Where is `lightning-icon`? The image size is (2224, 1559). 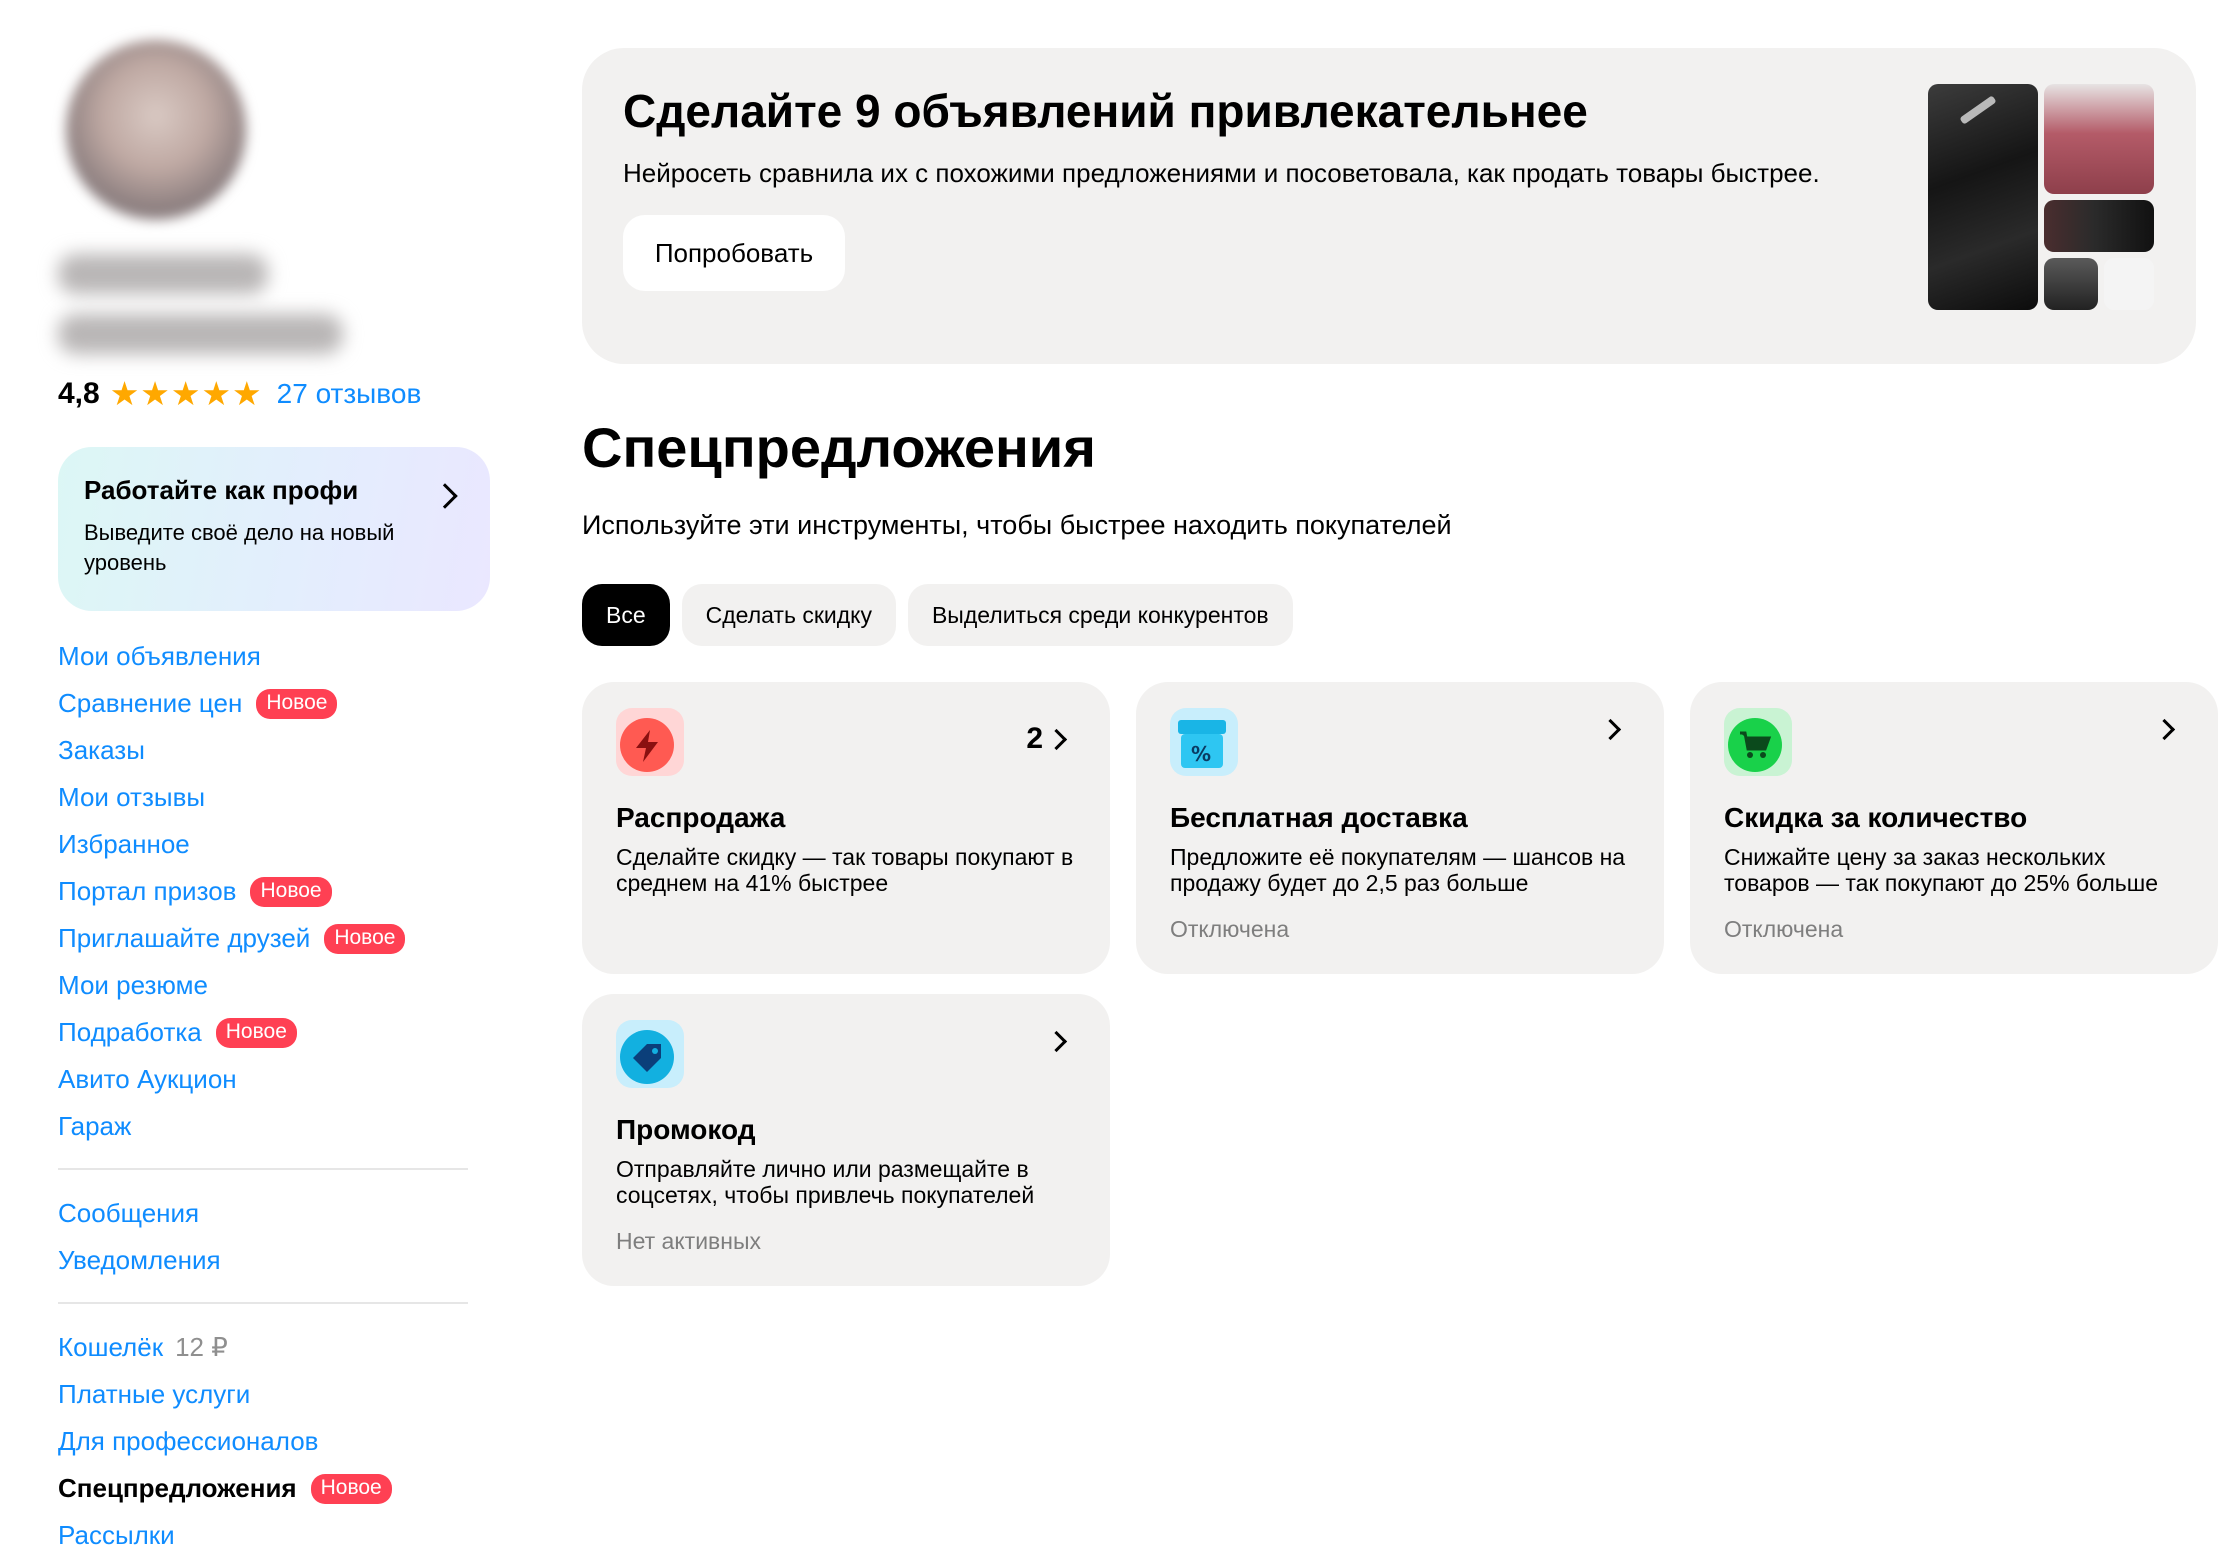 lightning-icon is located at coordinates (650, 742).